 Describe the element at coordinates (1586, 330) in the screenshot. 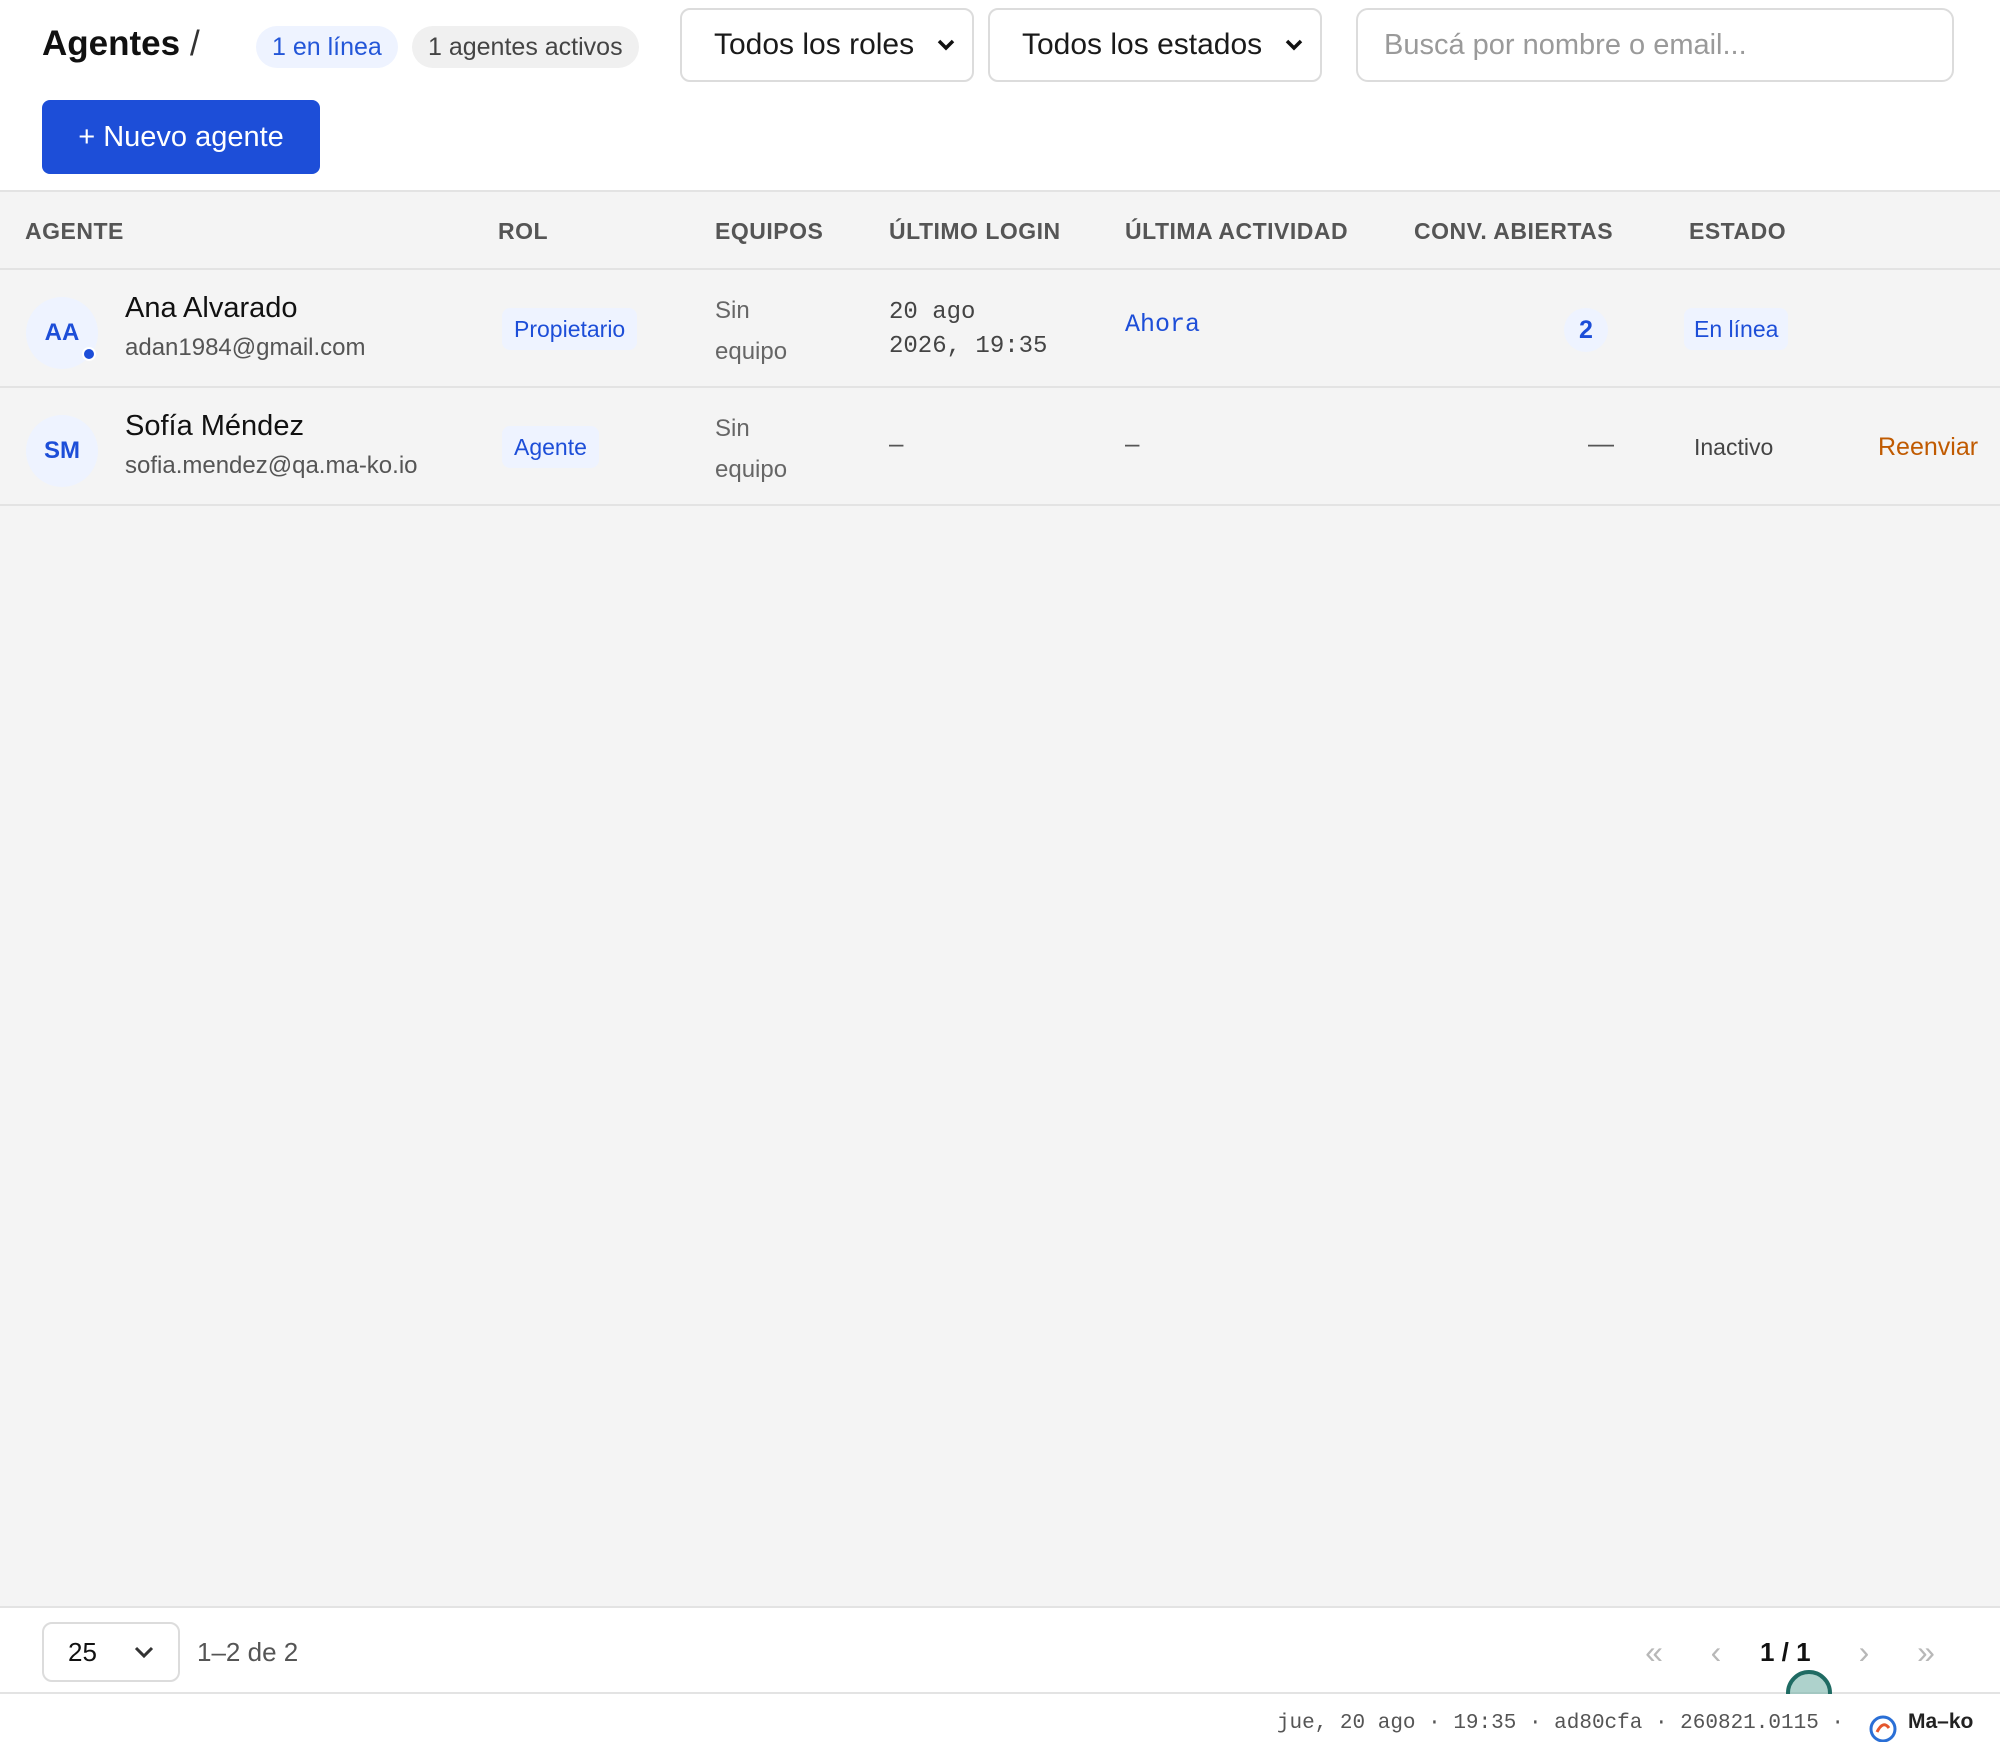

I see `open-conversations-count: 2` at that location.